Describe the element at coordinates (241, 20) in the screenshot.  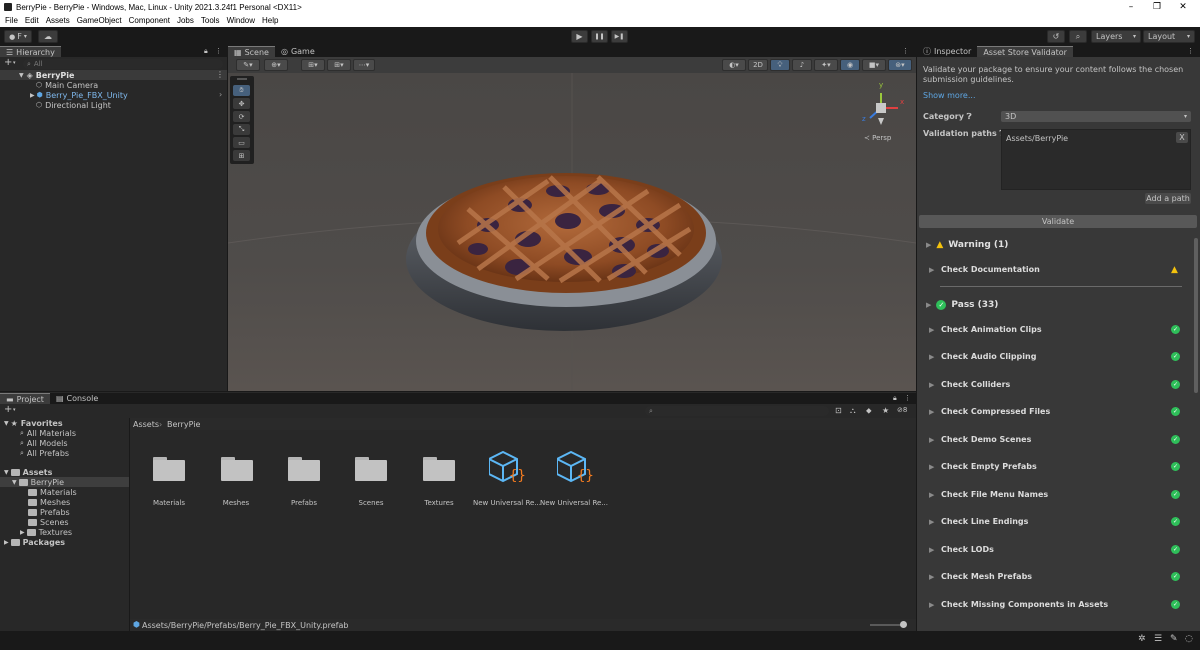
I see `menu-window: Window` at that location.